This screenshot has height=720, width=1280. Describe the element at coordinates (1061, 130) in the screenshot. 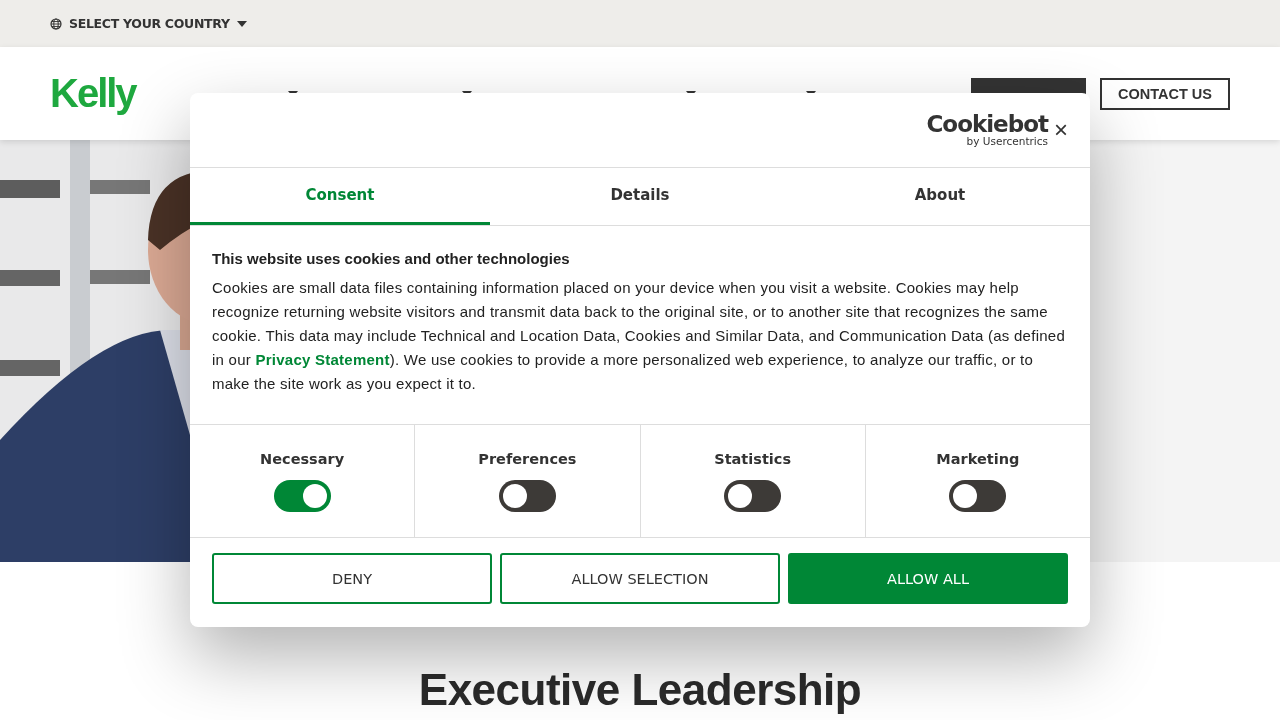

I see `close-button: ×` at that location.